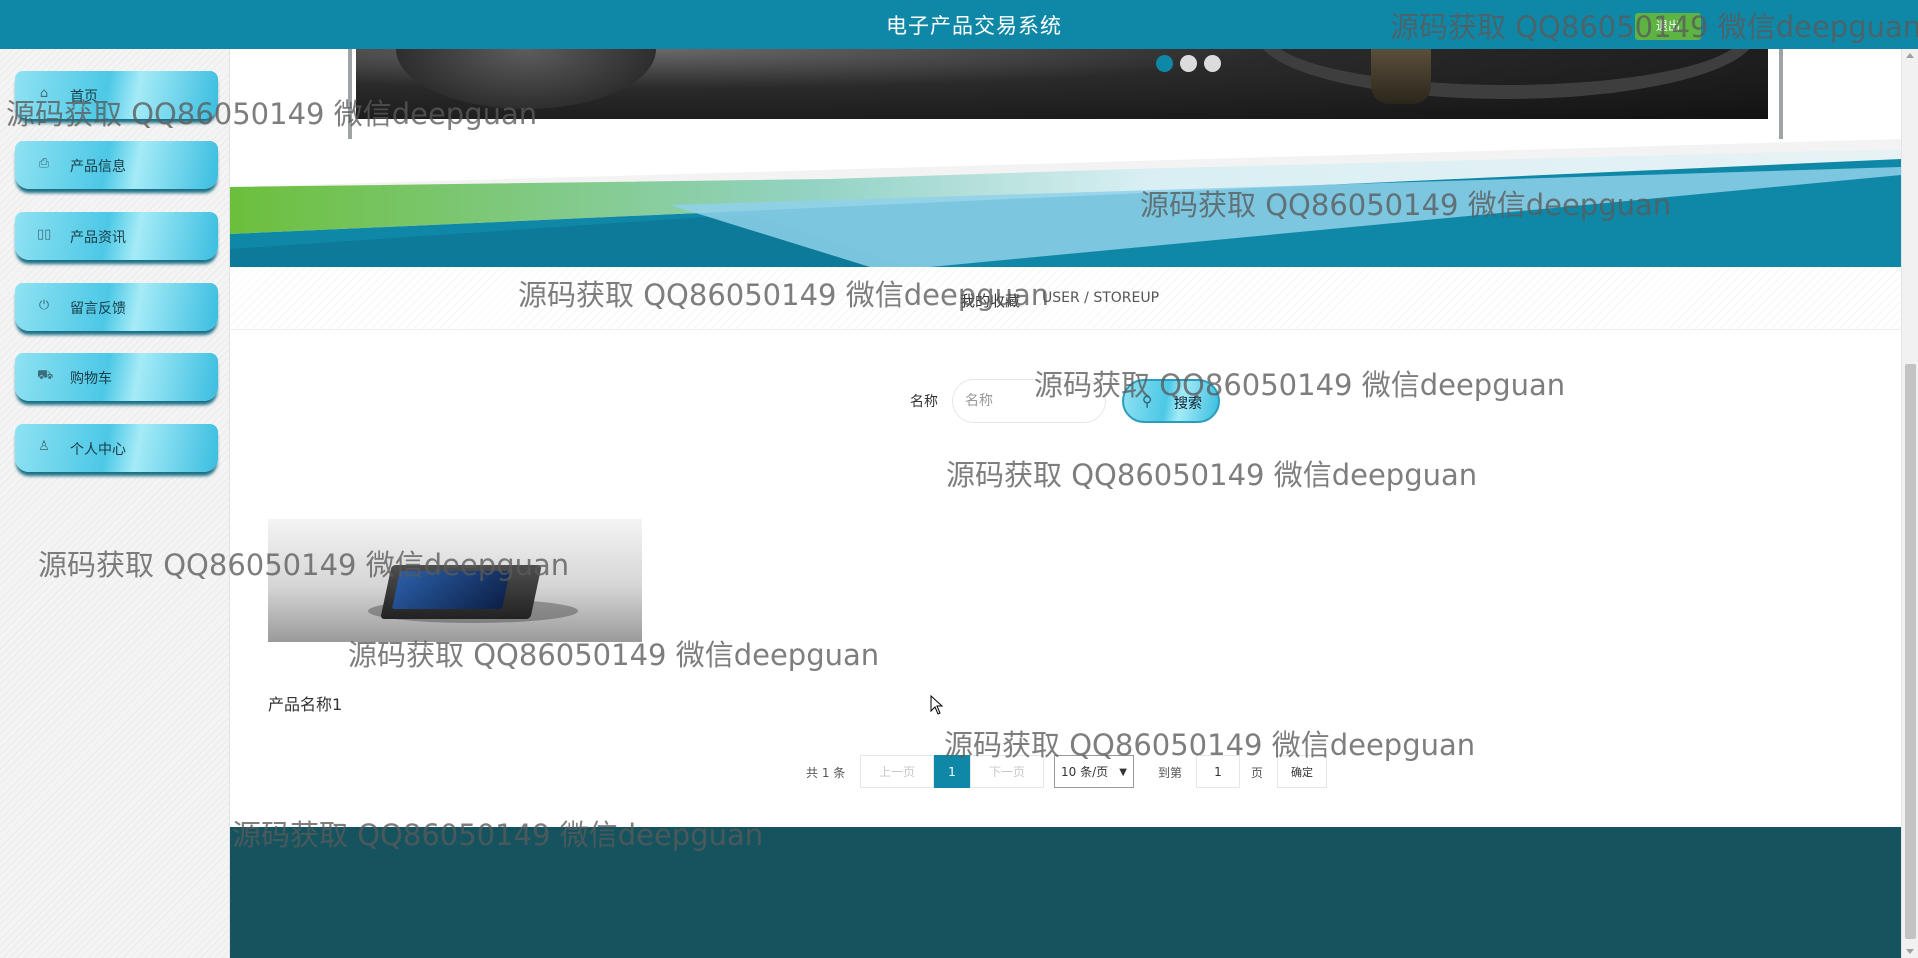 Image resolution: width=1918 pixels, height=958 pixels. I want to click on confirm-page-button: 确定, so click(1302, 771).